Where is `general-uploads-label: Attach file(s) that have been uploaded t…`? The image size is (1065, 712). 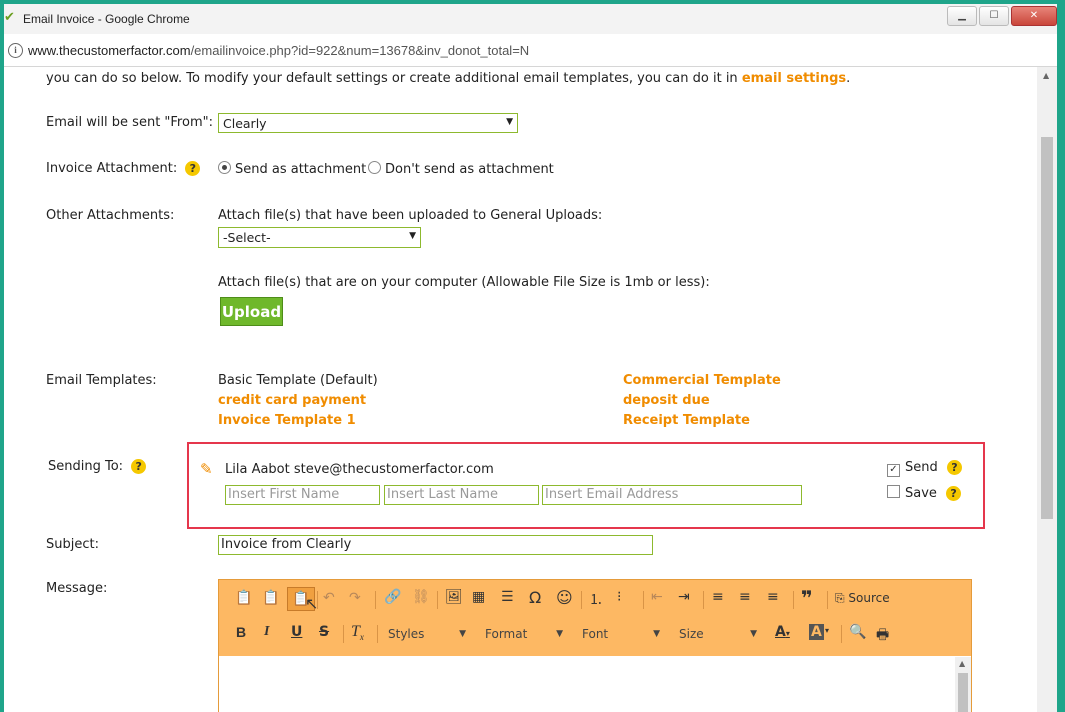
general-uploads-label: Attach file(s) that have been uploaded t… is located at coordinates (410, 215).